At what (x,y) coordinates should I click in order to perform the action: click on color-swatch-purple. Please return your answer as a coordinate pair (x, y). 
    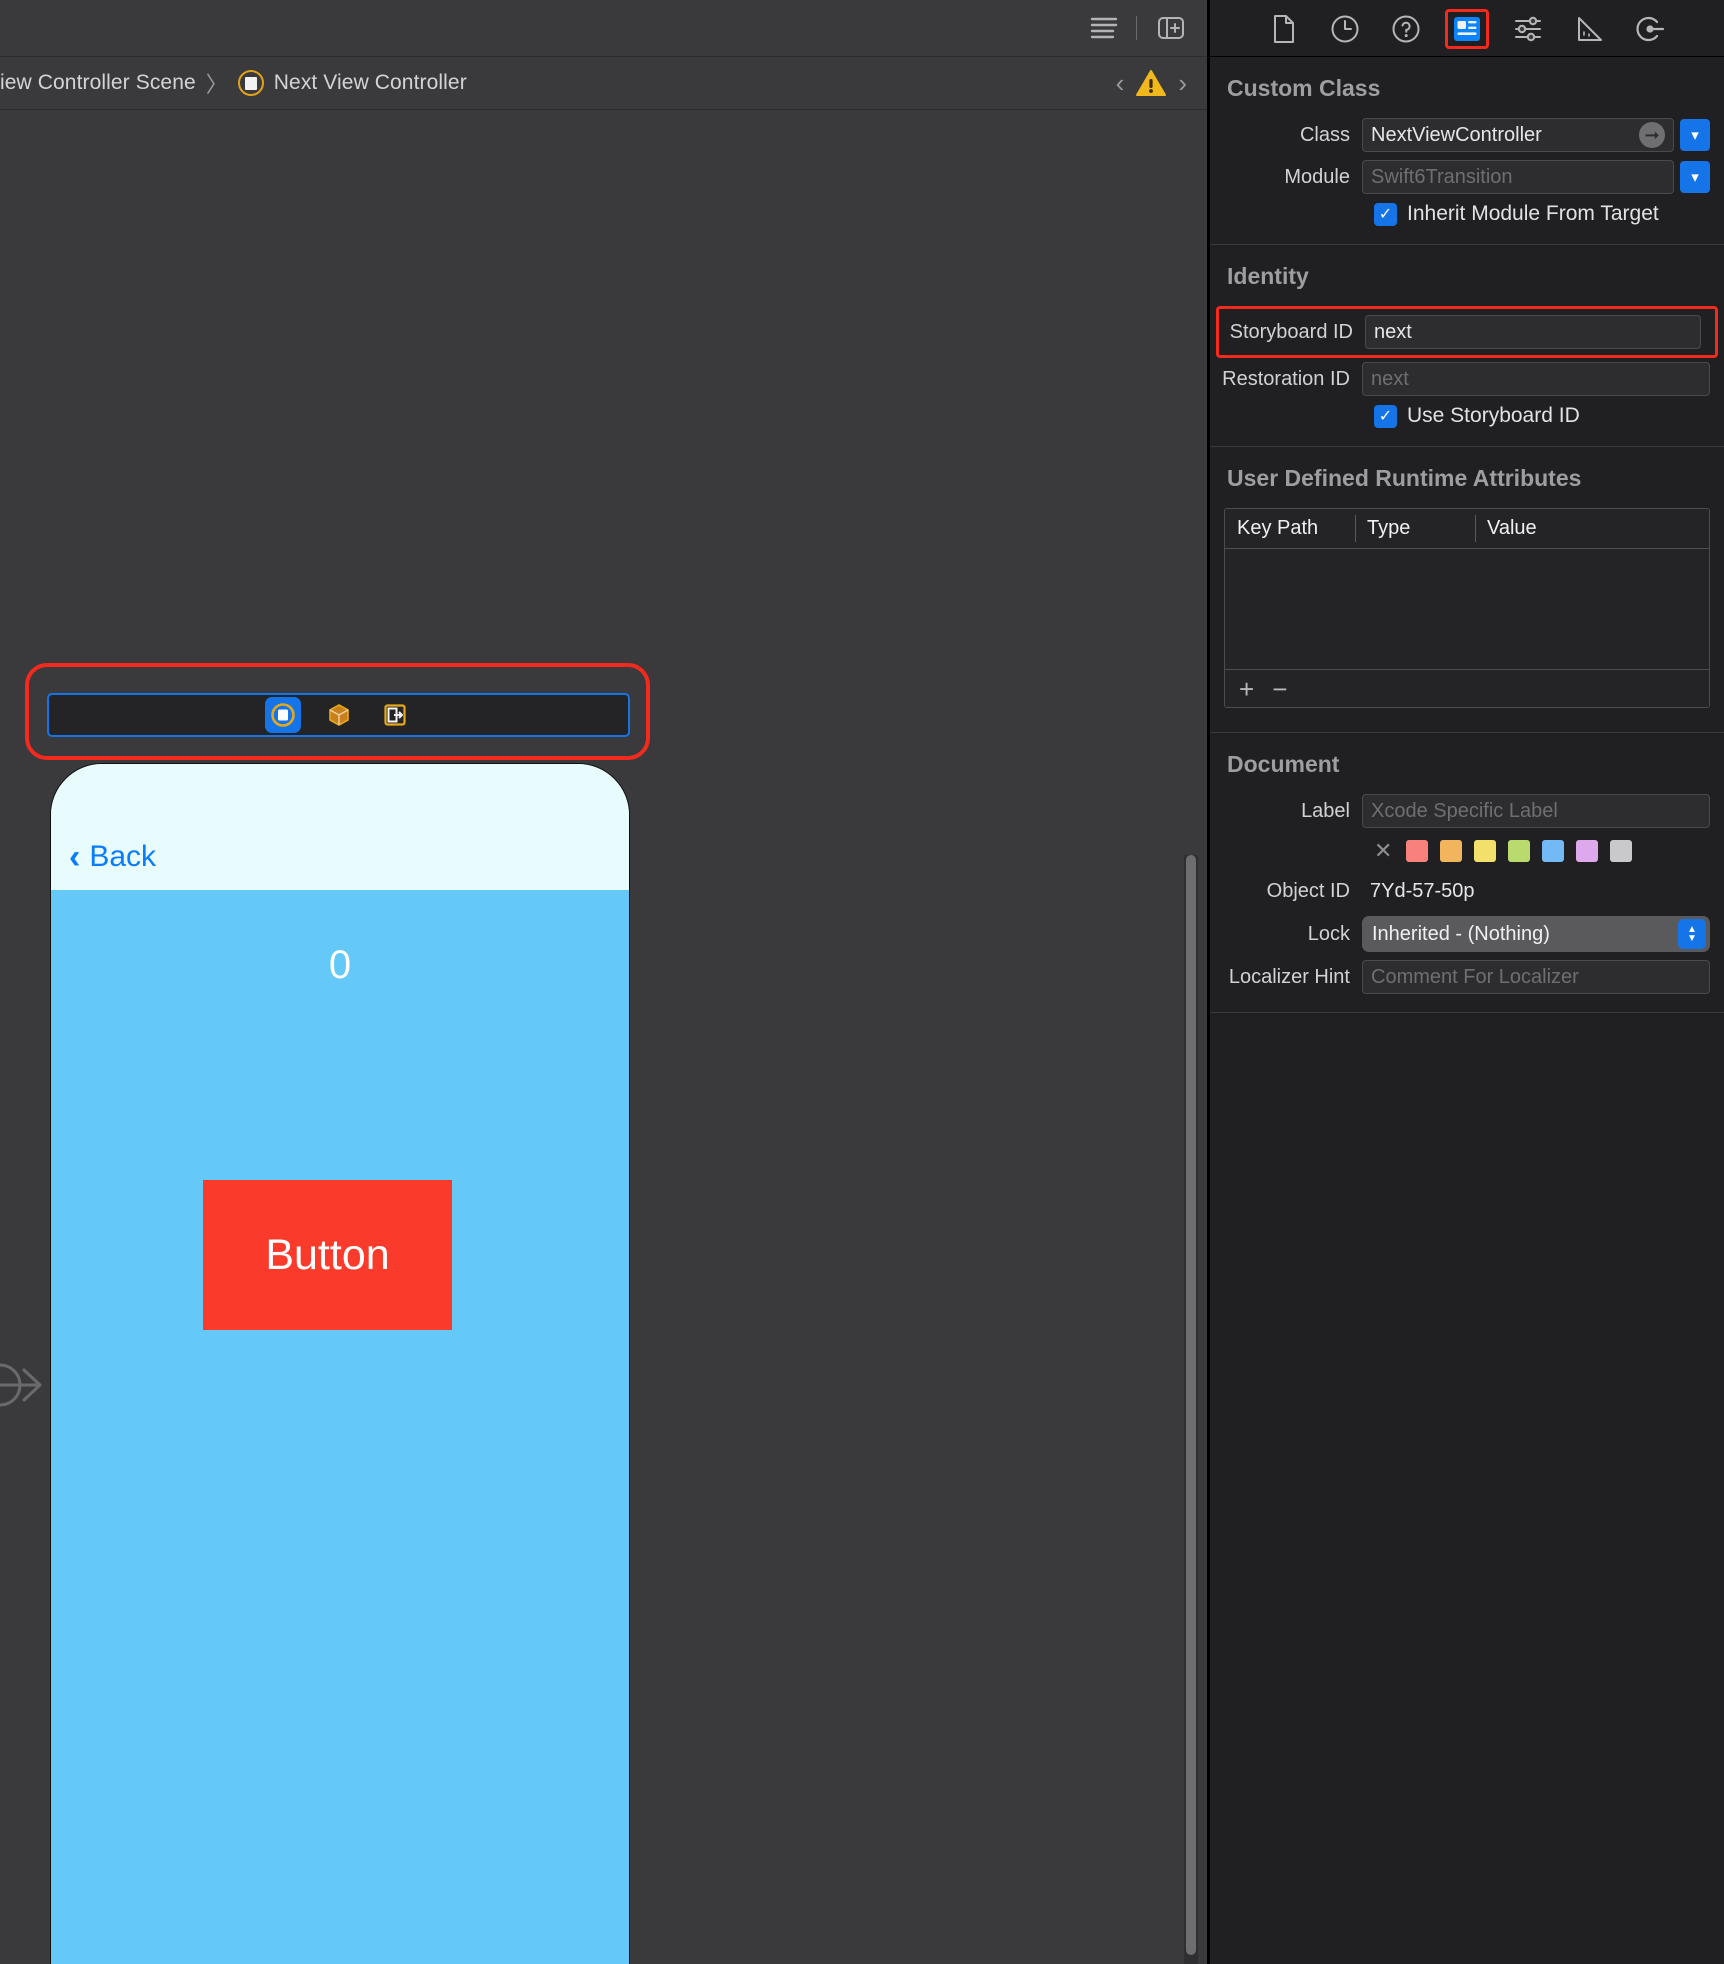
    Looking at the image, I should click on (1587, 851).